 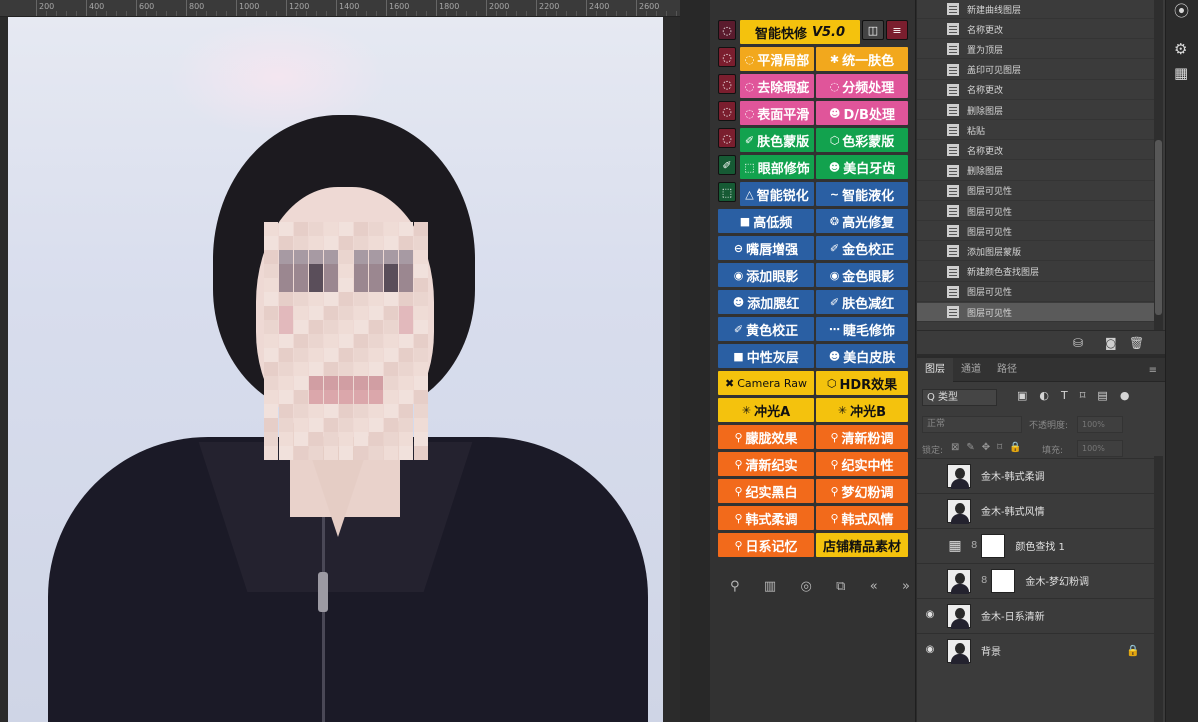 I want to click on layer-filter-select: Q 类型, so click(x=959, y=397).